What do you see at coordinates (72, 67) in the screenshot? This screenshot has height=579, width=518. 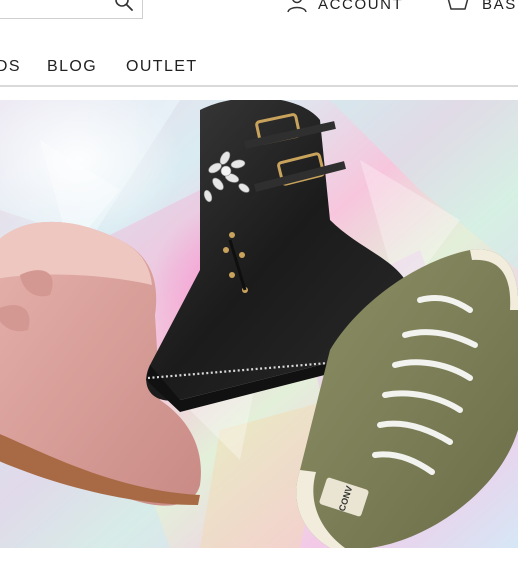 I see `nav-item-blog: BLOG` at bounding box center [72, 67].